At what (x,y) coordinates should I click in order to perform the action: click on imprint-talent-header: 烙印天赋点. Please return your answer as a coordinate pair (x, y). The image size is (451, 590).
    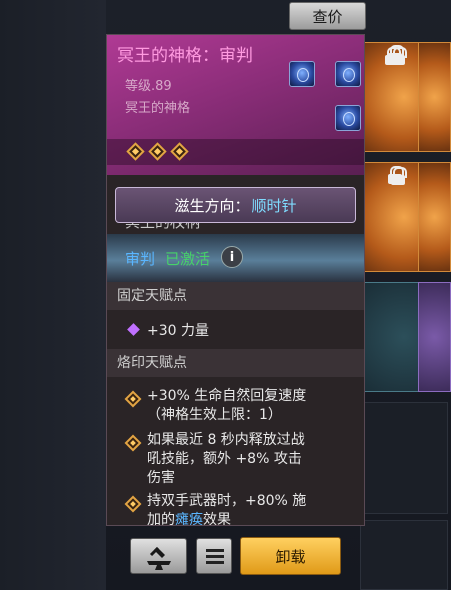
    Looking at the image, I should click on (235, 363).